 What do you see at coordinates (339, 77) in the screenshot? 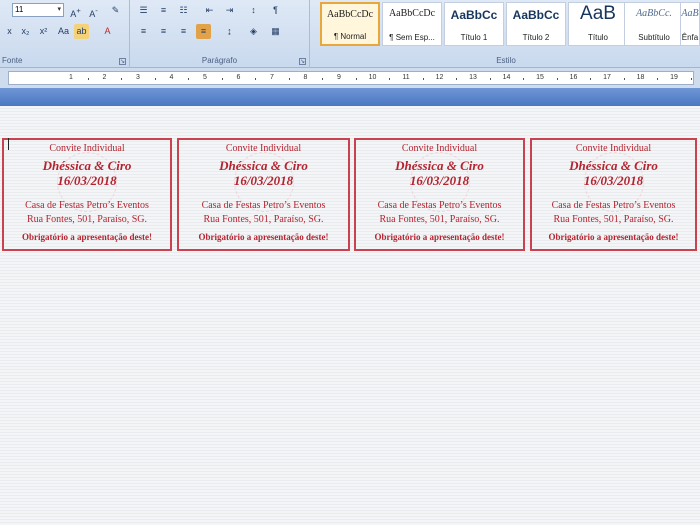
I see `ruler-number: 9` at bounding box center [339, 77].